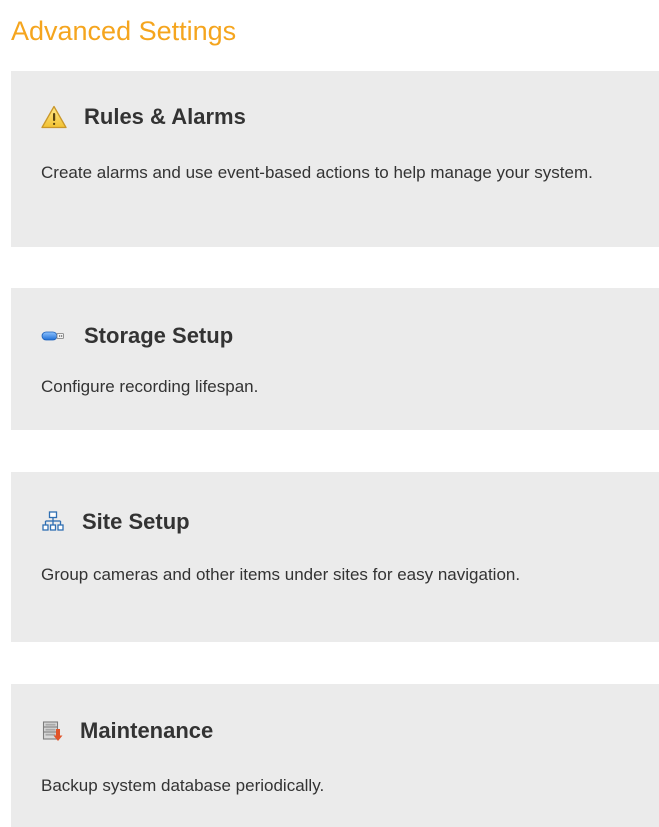 This screenshot has width=659, height=827. I want to click on storage-drive-icon, so click(53, 336).